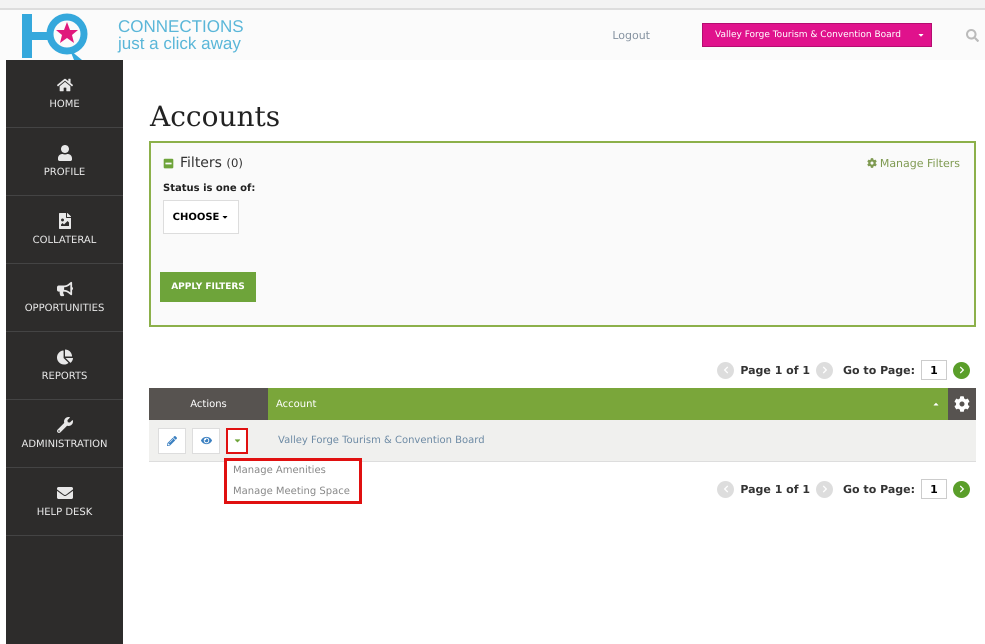  I want to click on image-icon, so click(64, 221).